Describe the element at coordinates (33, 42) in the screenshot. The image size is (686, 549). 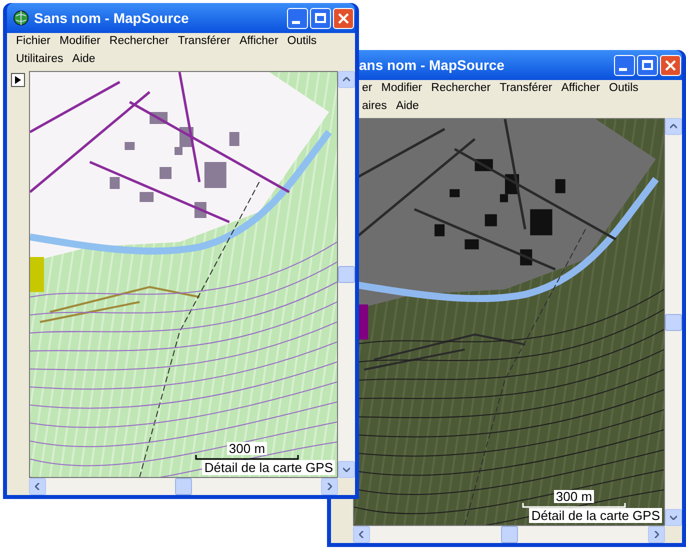
I see `menu-item: Fichier` at that location.